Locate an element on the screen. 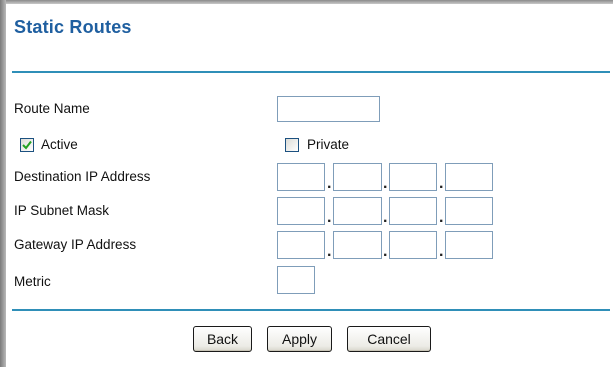 The width and height of the screenshot is (613, 367). route-name-label: Route Name is located at coordinates (52, 108).